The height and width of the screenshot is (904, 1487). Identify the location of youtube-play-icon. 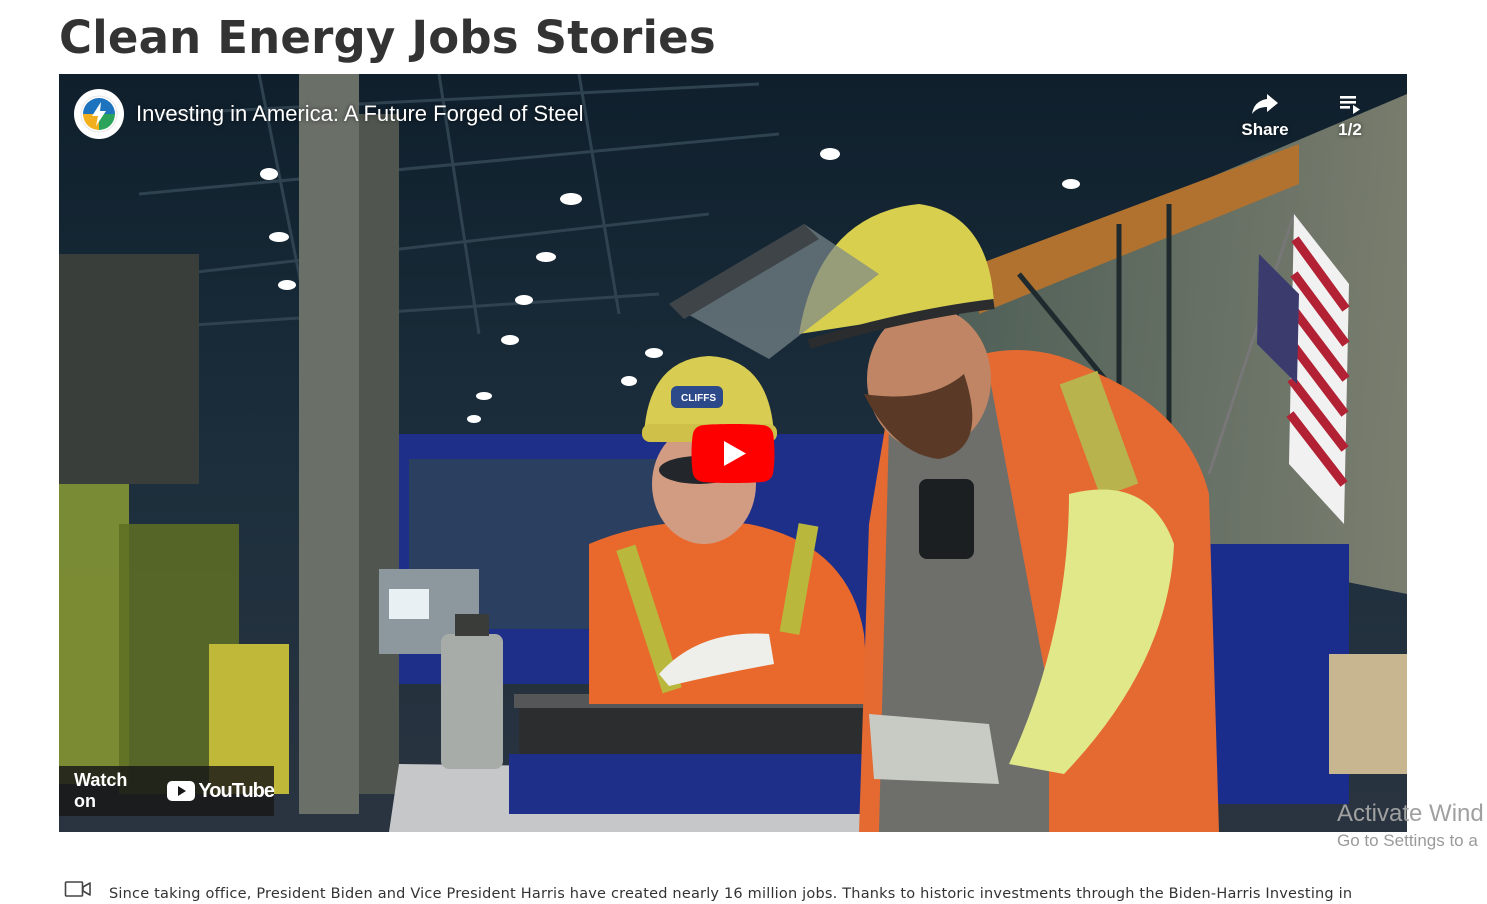
(181, 791).